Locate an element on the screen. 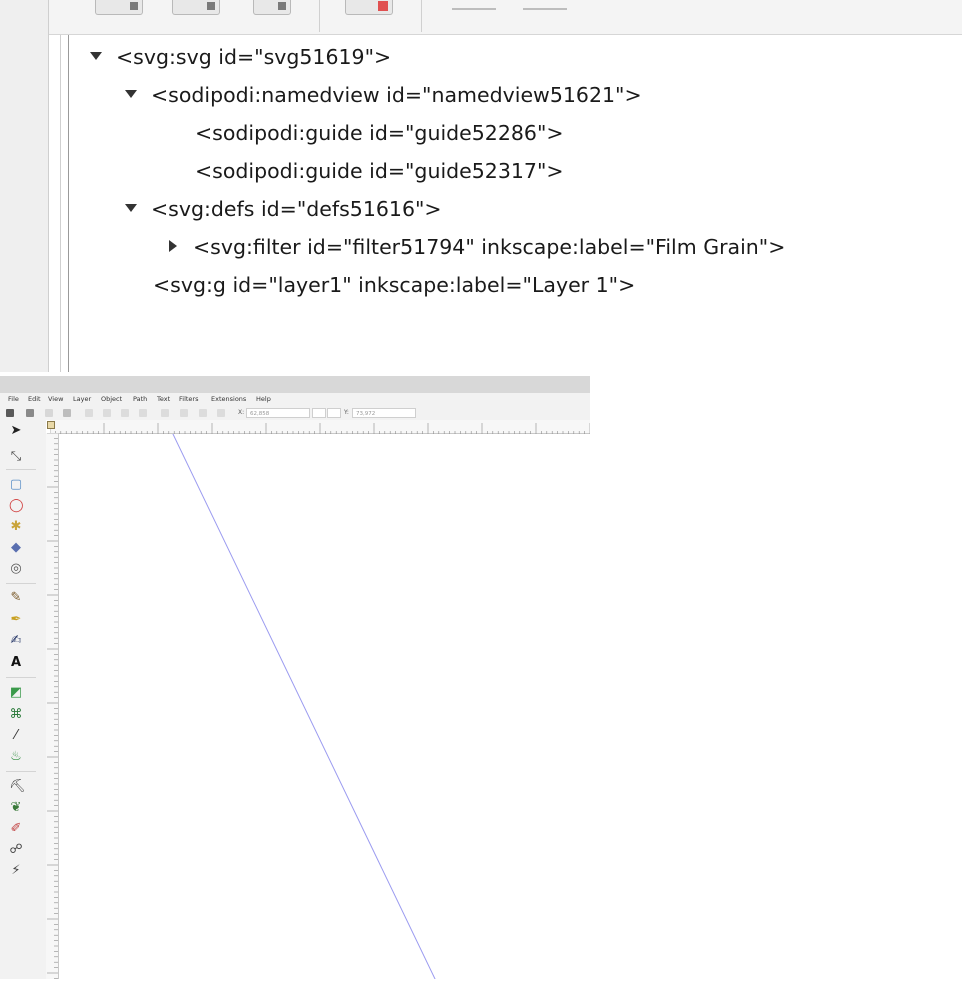 The height and width of the screenshot is (983, 962). menu-layer: Layer is located at coordinates (82, 399).